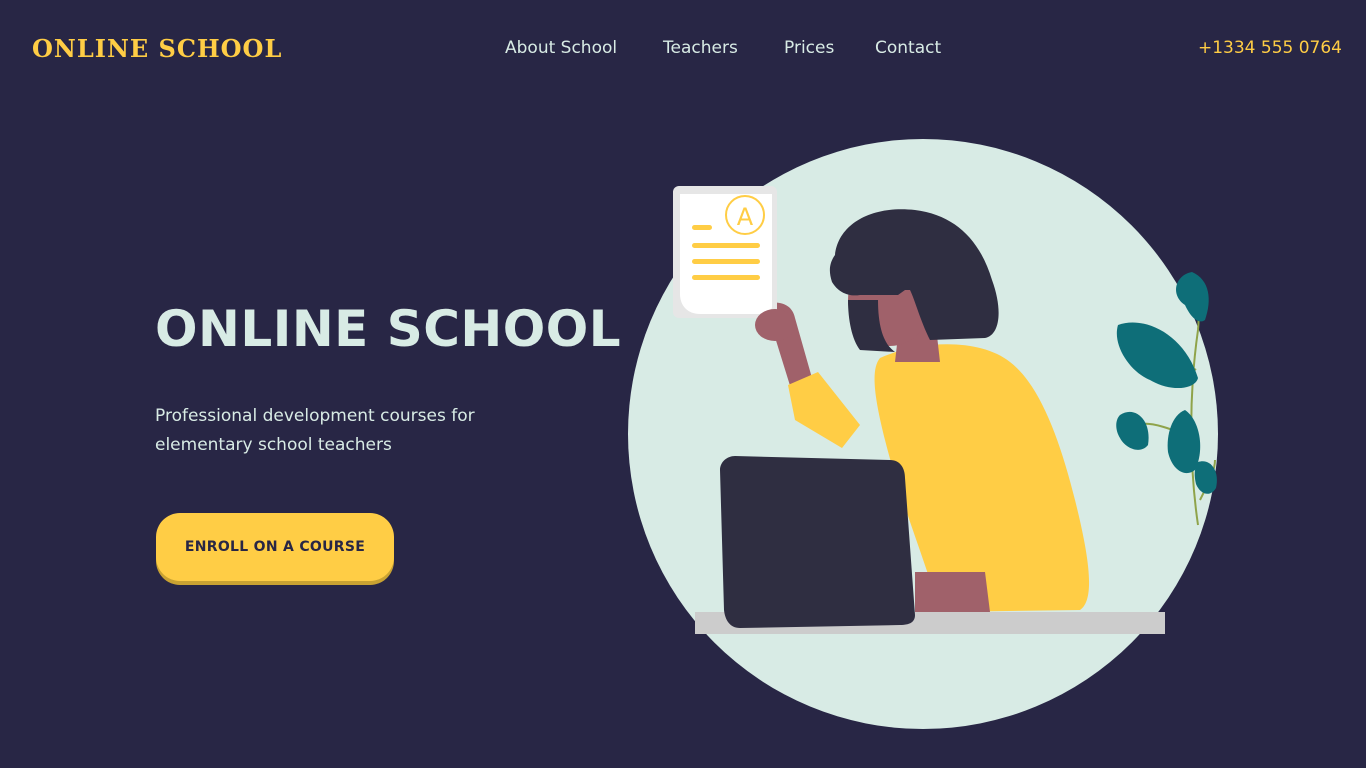  I want to click on svg-text: A, so click(745, 217).